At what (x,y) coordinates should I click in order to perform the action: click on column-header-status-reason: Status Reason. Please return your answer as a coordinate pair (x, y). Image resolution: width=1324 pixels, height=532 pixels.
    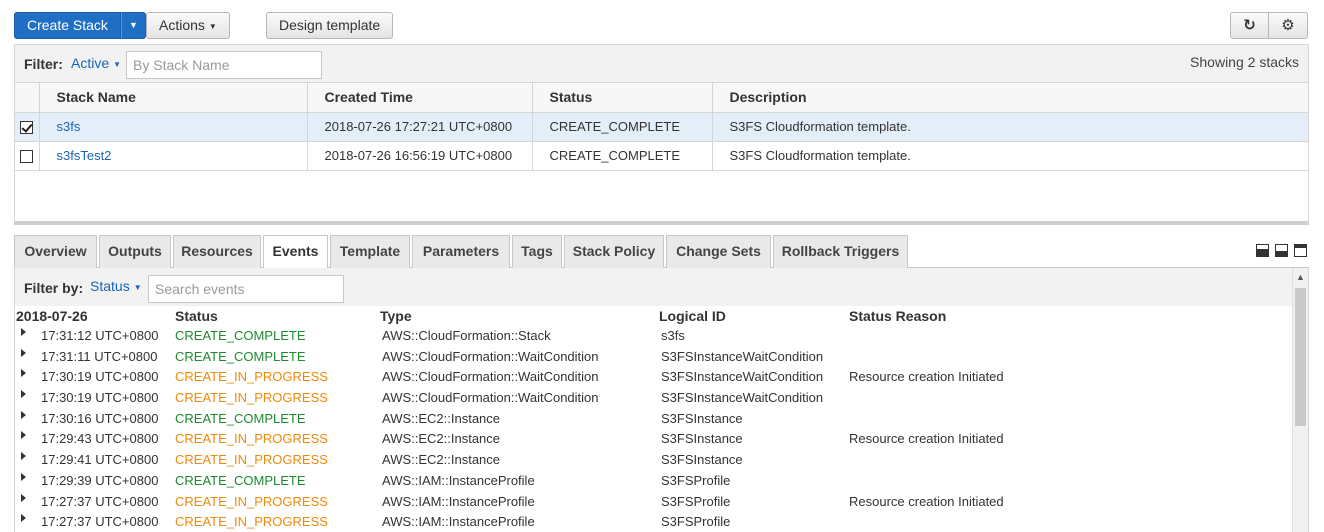
    Looking at the image, I should click on (898, 316).